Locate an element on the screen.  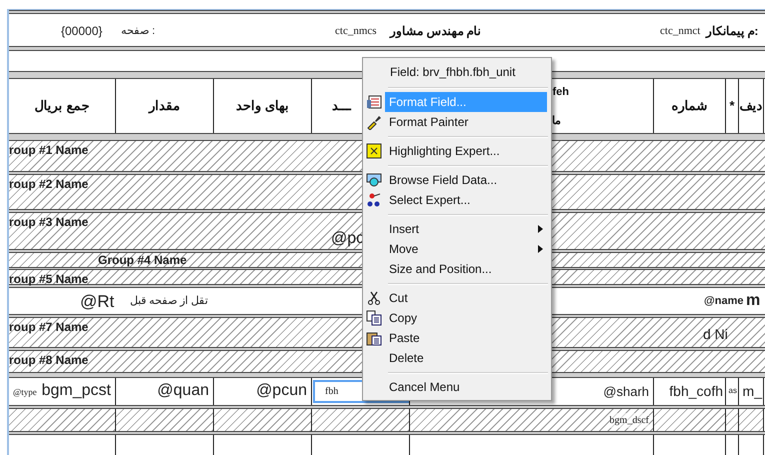
report-field: m_ is located at coordinates (752, 391).